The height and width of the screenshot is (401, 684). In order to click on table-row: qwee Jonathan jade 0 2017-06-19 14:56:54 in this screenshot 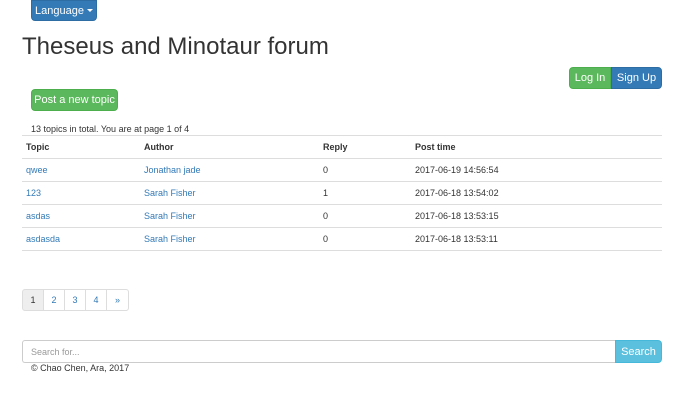, I will do `click(342, 170)`.